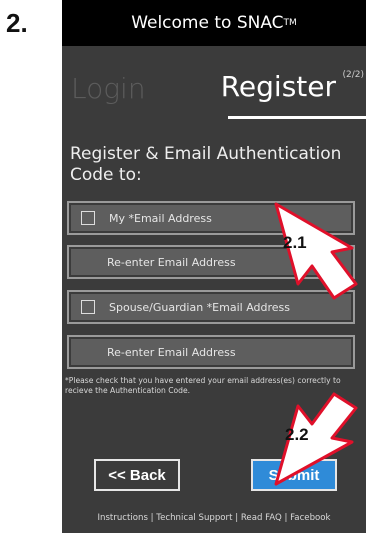 This screenshot has width=366, height=533. What do you see at coordinates (353, 75) in the screenshot?
I see `register-step-indicator: (2/2)` at bounding box center [353, 75].